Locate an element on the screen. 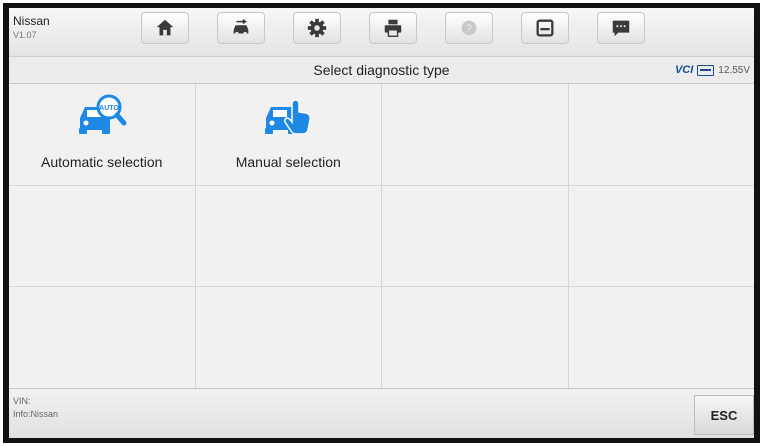 Image resolution: width=764 pixels, height=446 pixels. tile-label: Automatic selection is located at coordinates (102, 162).